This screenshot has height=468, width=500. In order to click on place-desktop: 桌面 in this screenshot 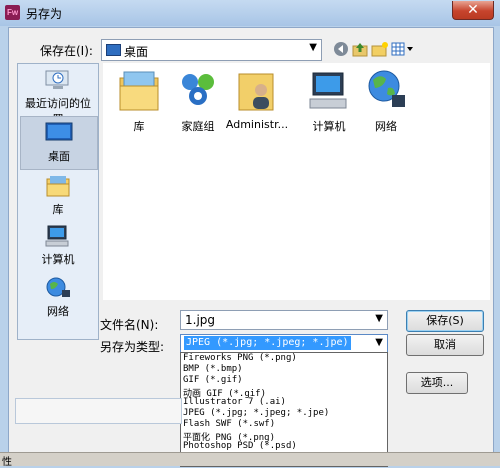, I will do `click(59, 143)`.